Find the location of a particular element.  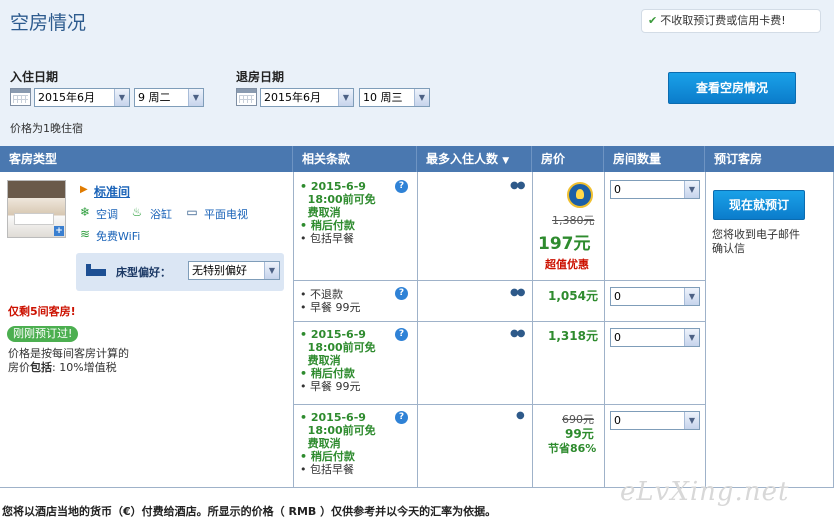

checkin-calendar-icon is located at coordinates (20, 97).